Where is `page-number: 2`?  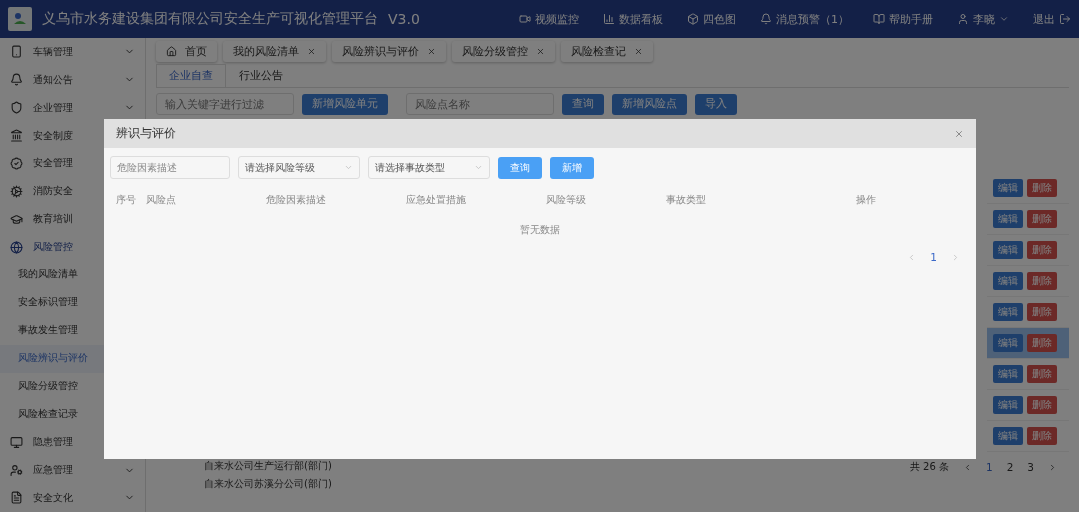 page-number: 2 is located at coordinates (1010, 467).